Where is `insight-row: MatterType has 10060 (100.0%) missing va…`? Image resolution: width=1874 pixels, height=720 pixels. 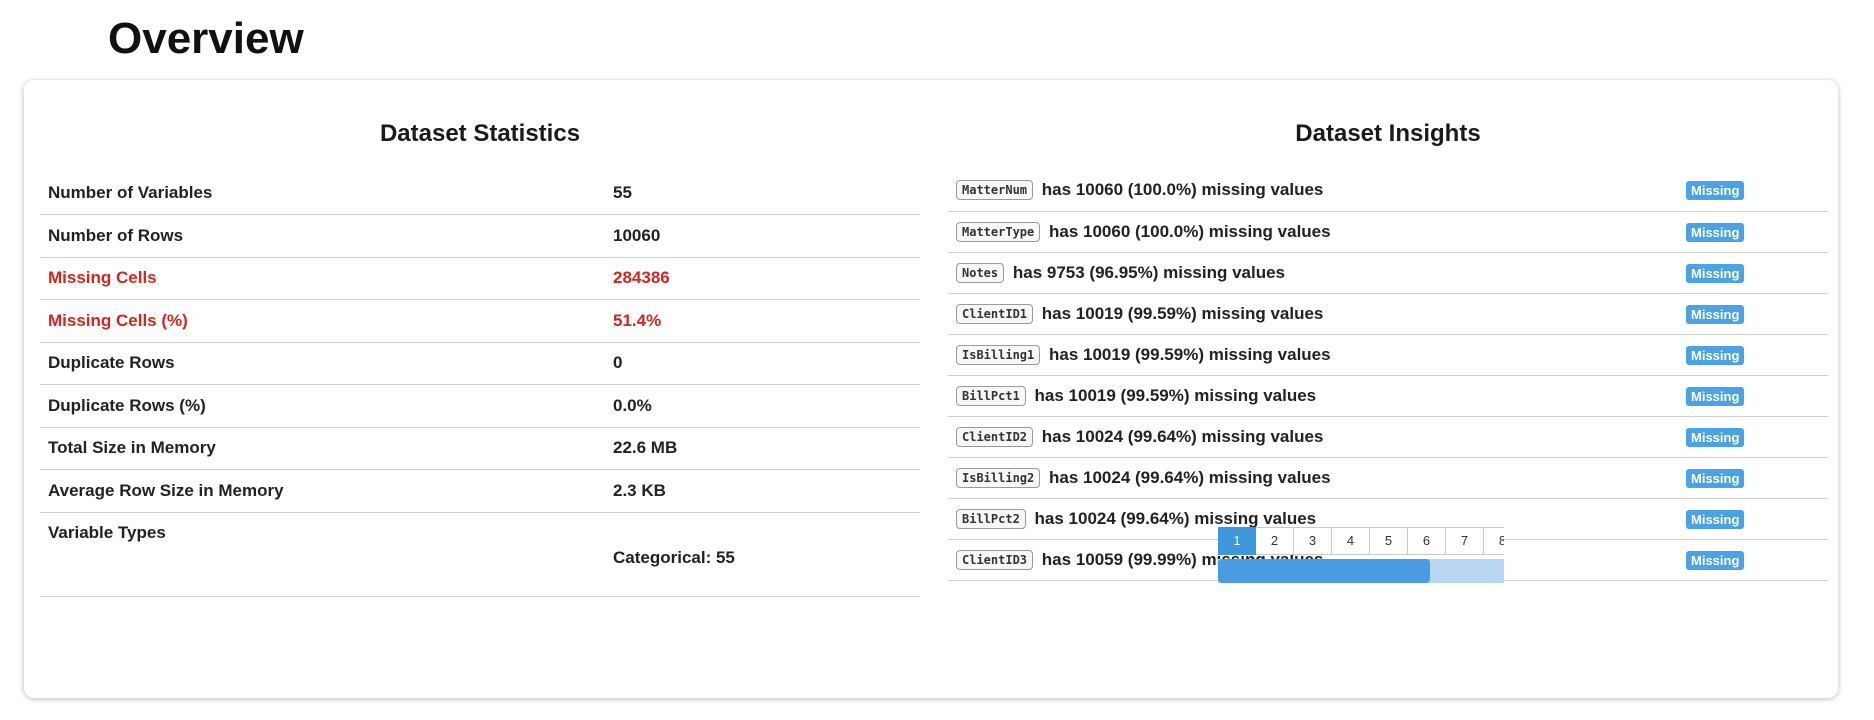
insight-row: MatterType has 10060 (100.0%) missing va… is located at coordinates (1388, 232).